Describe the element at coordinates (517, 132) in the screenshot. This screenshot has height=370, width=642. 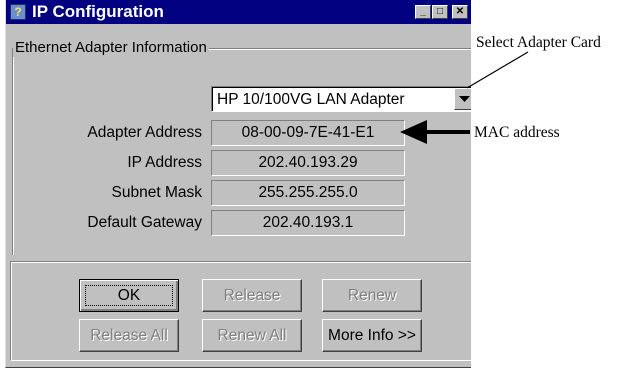
I see `mac-address-annotation: MAC address` at that location.